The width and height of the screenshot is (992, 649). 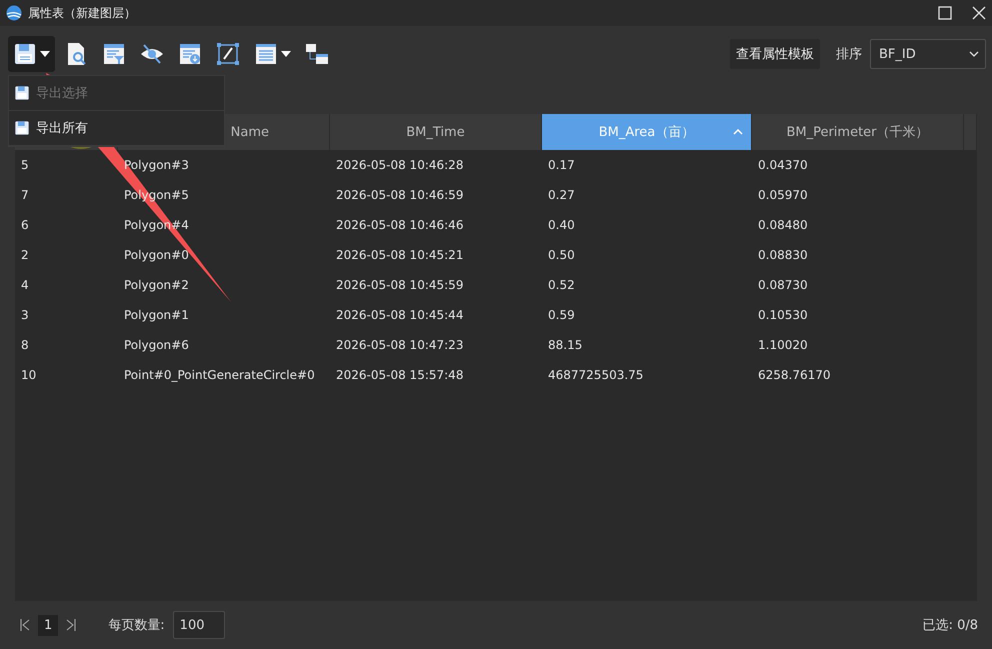 I want to click on table-cell-text: Polygon#6, so click(x=156, y=345).